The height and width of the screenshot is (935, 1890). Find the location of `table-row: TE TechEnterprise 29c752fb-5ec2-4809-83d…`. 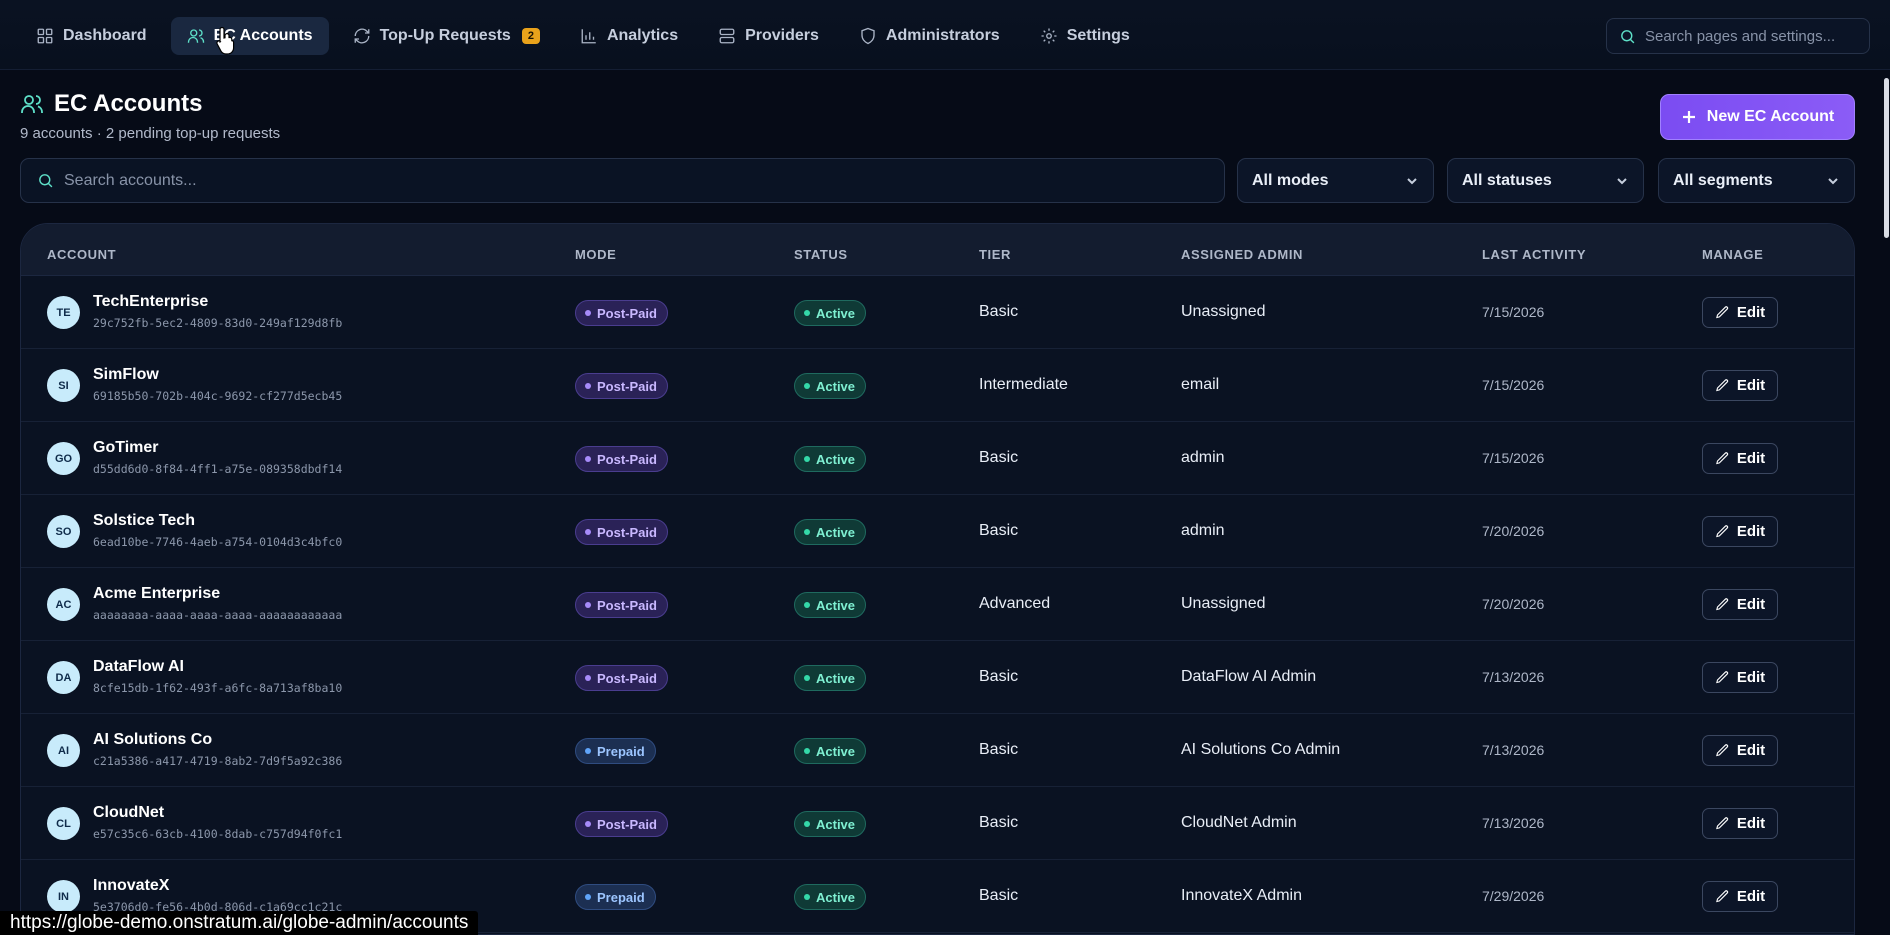

table-row: TE TechEnterprise 29c752fb-5ec2-4809-83d… is located at coordinates (937, 312).